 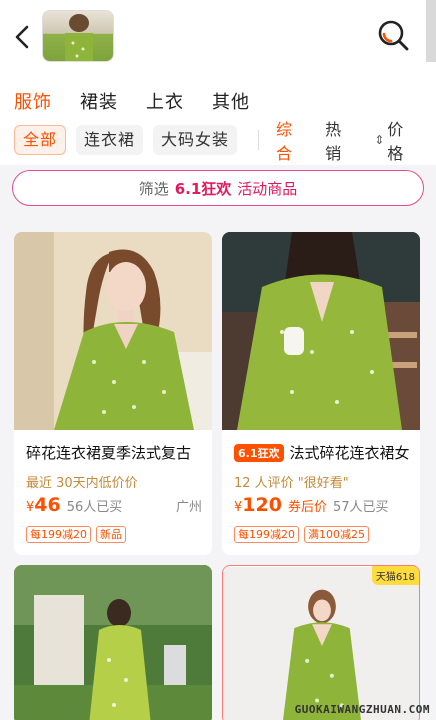 What do you see at coordinates (336, 534) in the screenshot?
I see `coupon-badge: 满100减25` at bounding box center [336, 534].